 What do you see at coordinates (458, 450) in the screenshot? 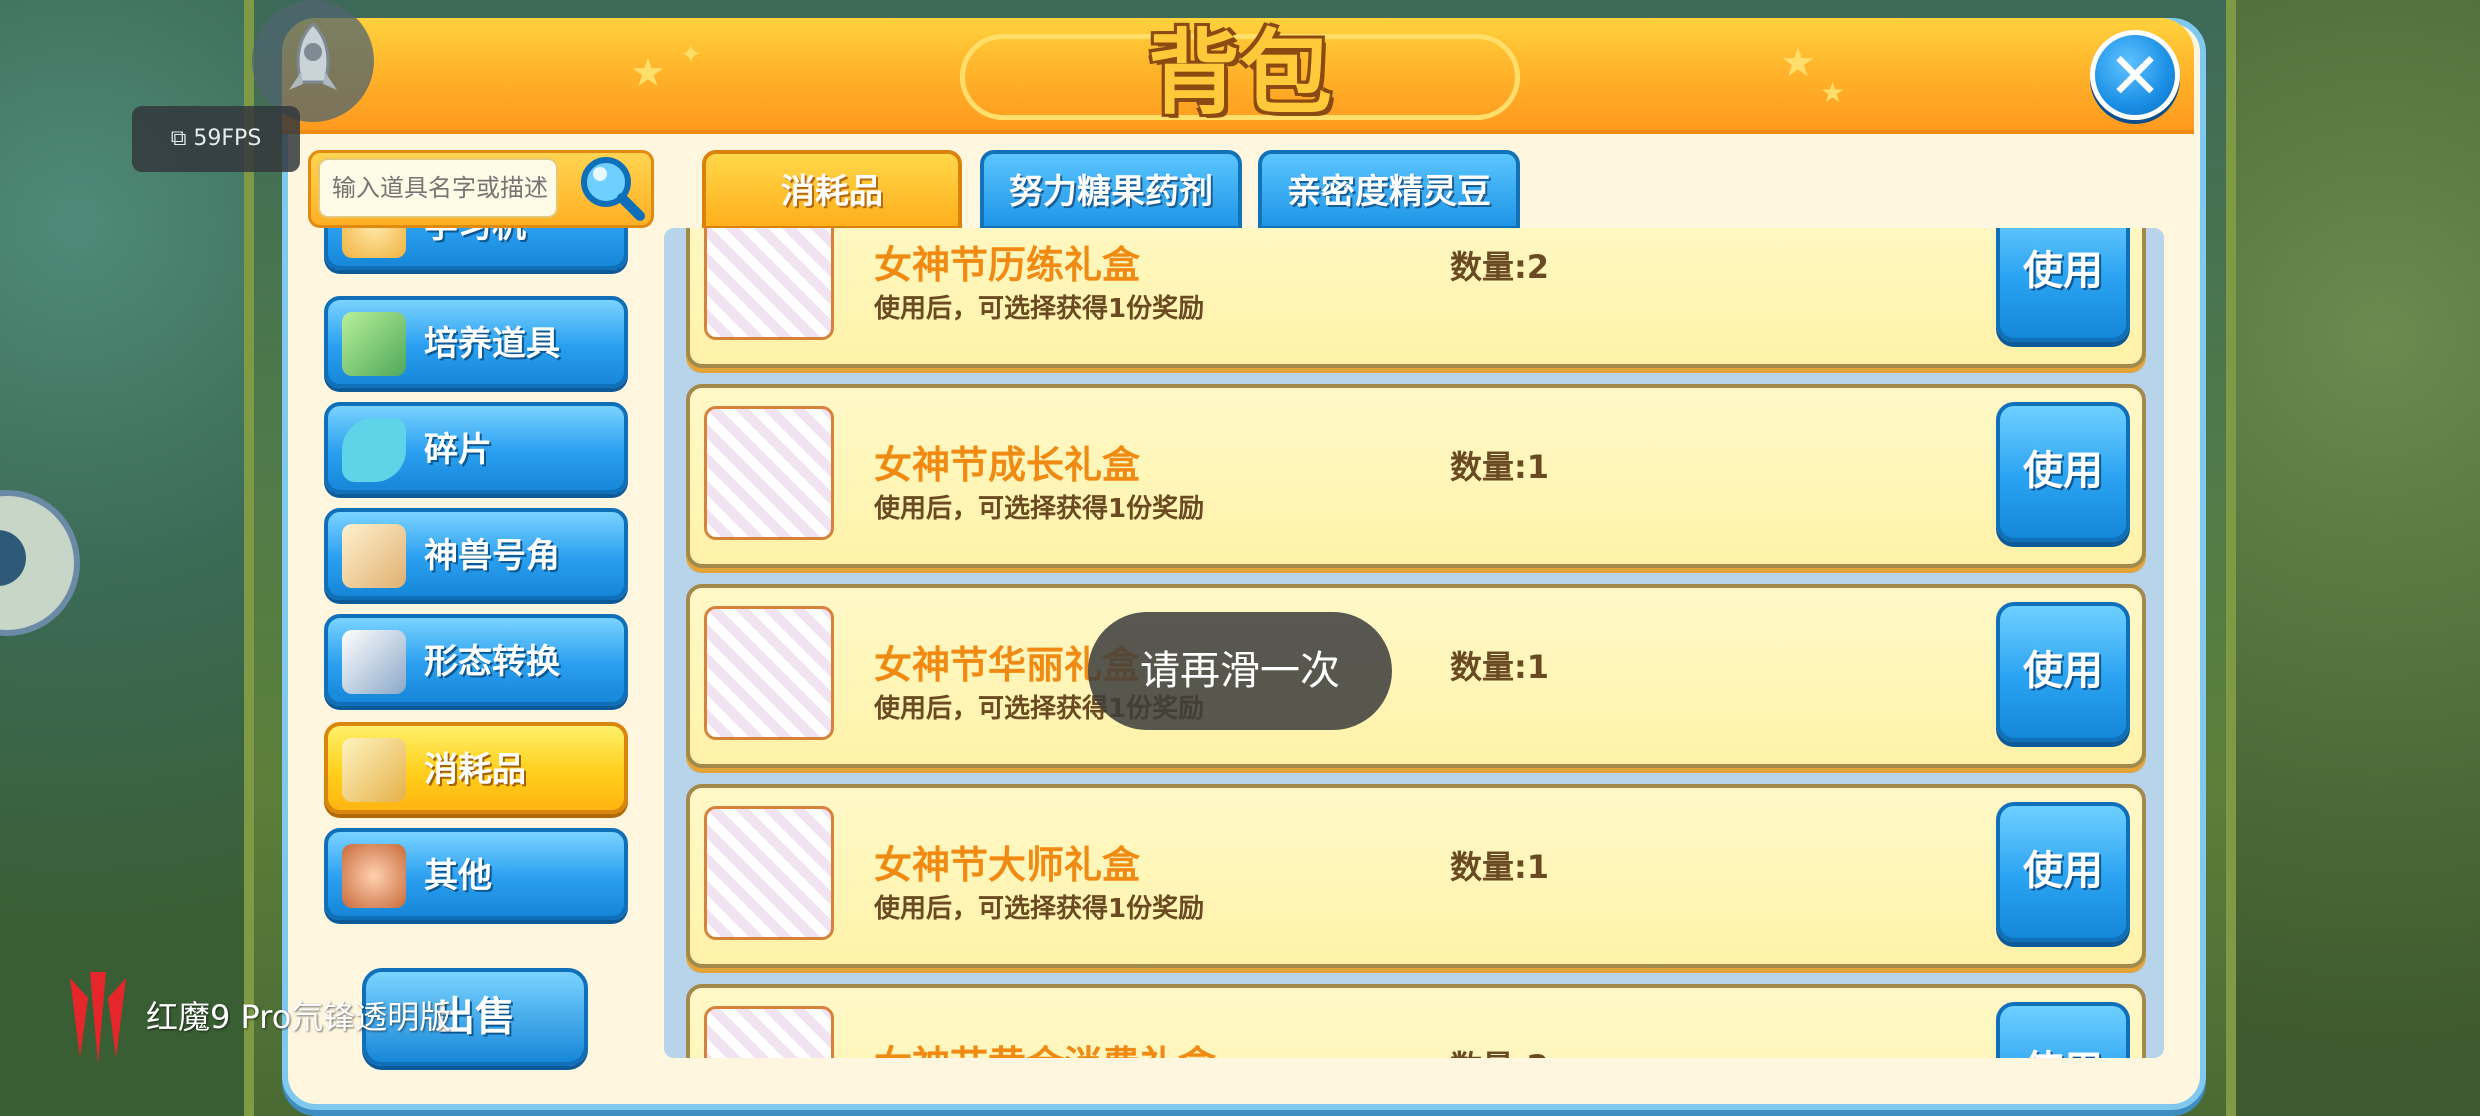
I see `sidebar-item-label: 碎片` at bounding box center [458, 450].